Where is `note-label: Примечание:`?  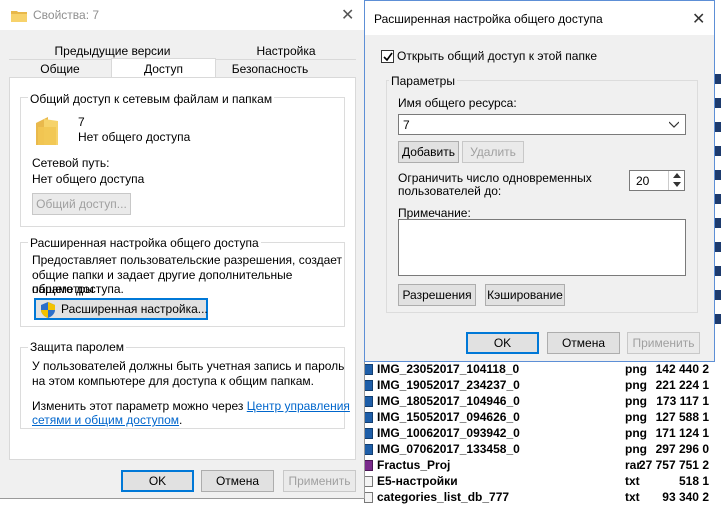 note-label: Примечание: is located at coordinates (434, 213).